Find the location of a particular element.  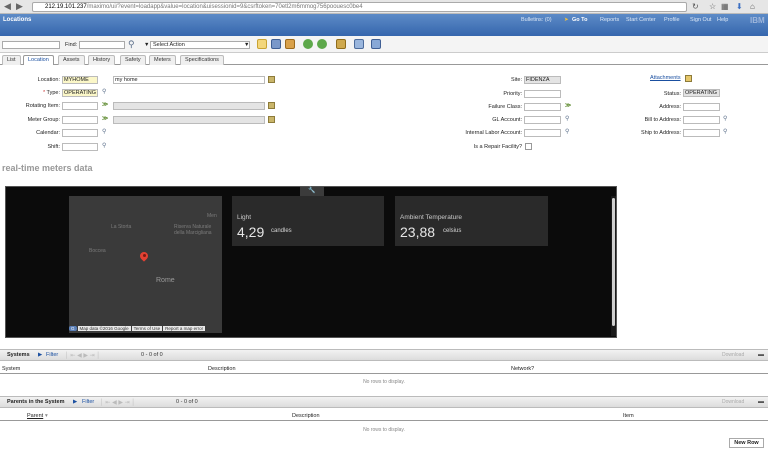

reader-icon: ▦ is located at coordinates (725, 6).